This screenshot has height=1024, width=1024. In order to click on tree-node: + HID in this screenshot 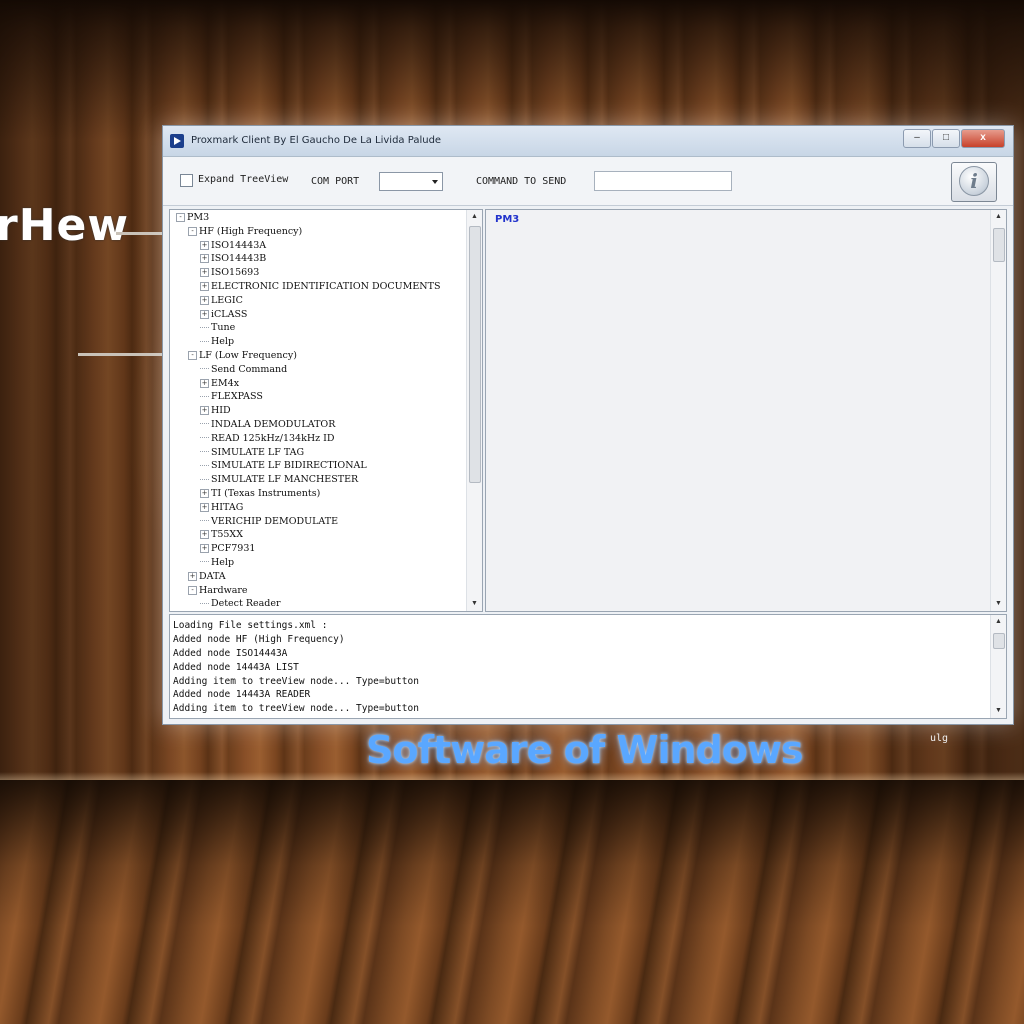, I will do `click(326, 411)`.